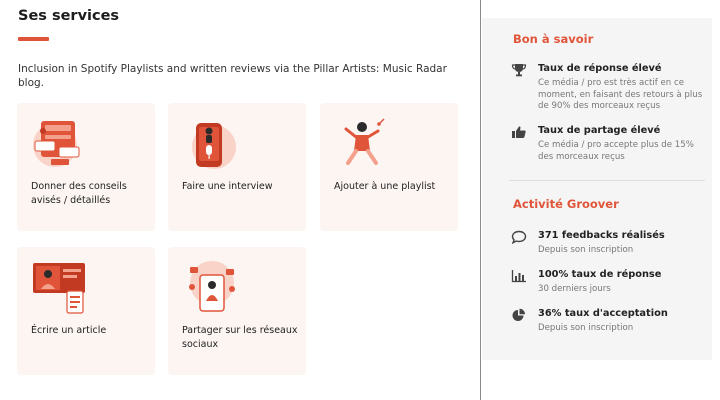  Describe the element at coordinates (56, 144) in the screenshot. I see `advice-illustration` at that location.